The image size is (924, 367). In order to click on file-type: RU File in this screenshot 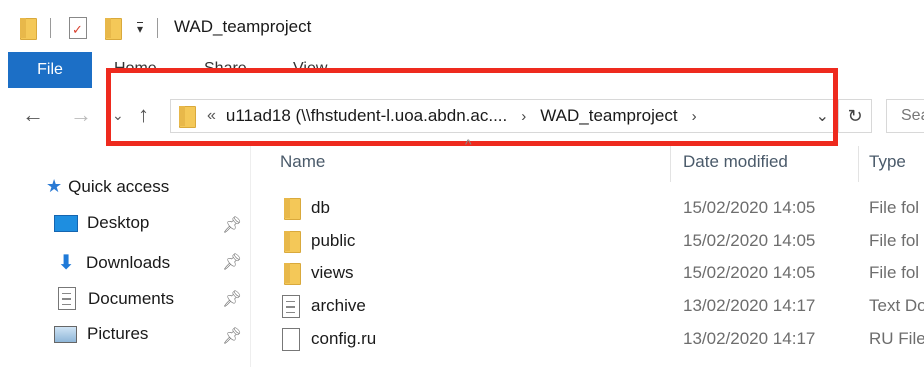, I will do `click(896, 338)`.